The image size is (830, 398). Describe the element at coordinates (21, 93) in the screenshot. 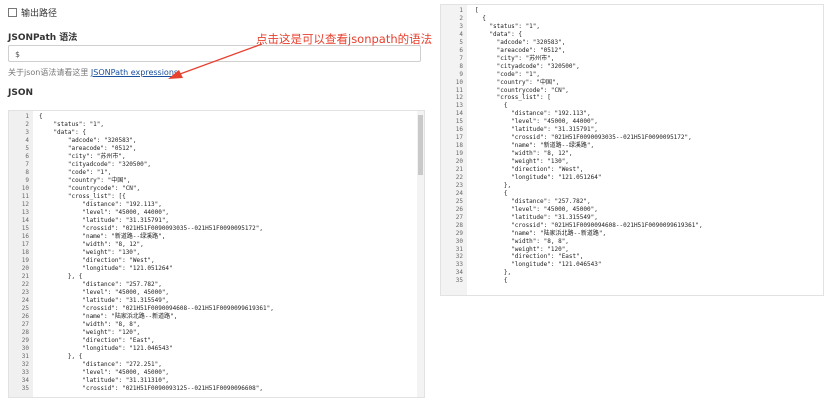

I see `json-section-title: JSON` at that location.